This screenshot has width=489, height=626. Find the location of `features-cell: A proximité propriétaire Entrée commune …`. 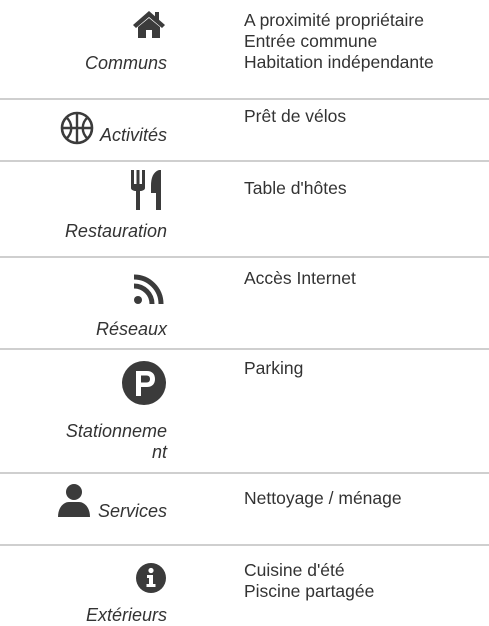

features-cell: A proximité propriétaire Entrée commune … is located at coordinates (332, 49).